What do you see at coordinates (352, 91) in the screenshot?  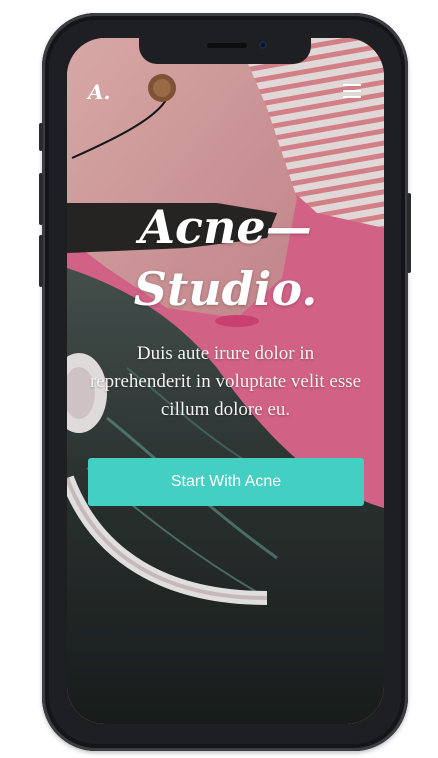 I see `hamburger-menu-icon` at bounding box center [352, 91].